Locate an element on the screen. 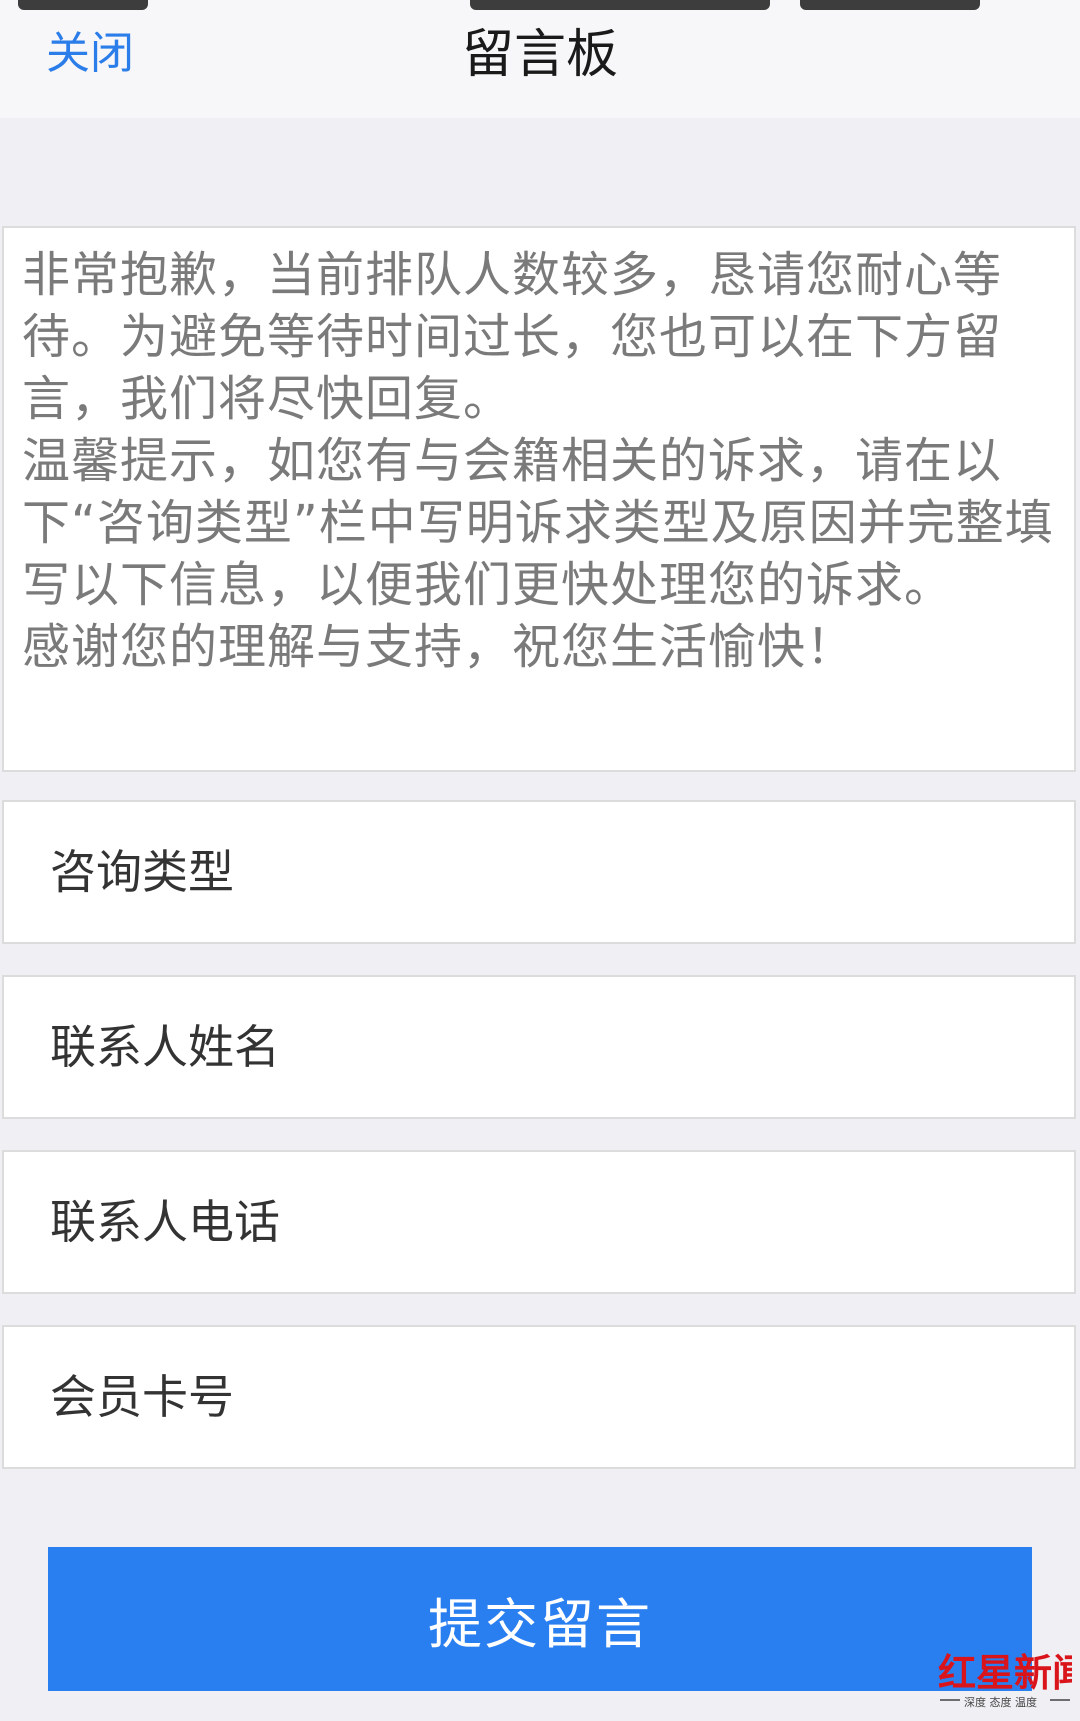 The height and width of the screenshot is (1721, 1080). contact-name-label: 联系人姓名 is located at coordinates (165, 1047).